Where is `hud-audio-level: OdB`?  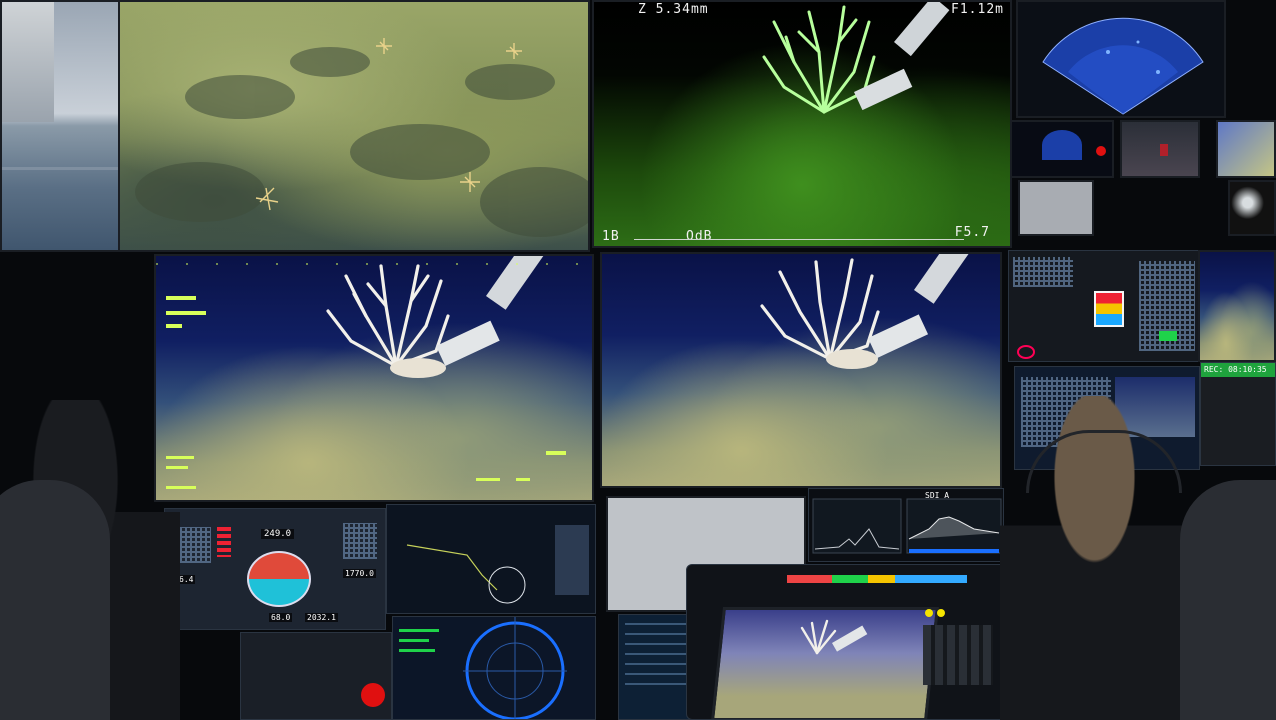 hud-audio-level: OdB is located at coordinates (699, 236).